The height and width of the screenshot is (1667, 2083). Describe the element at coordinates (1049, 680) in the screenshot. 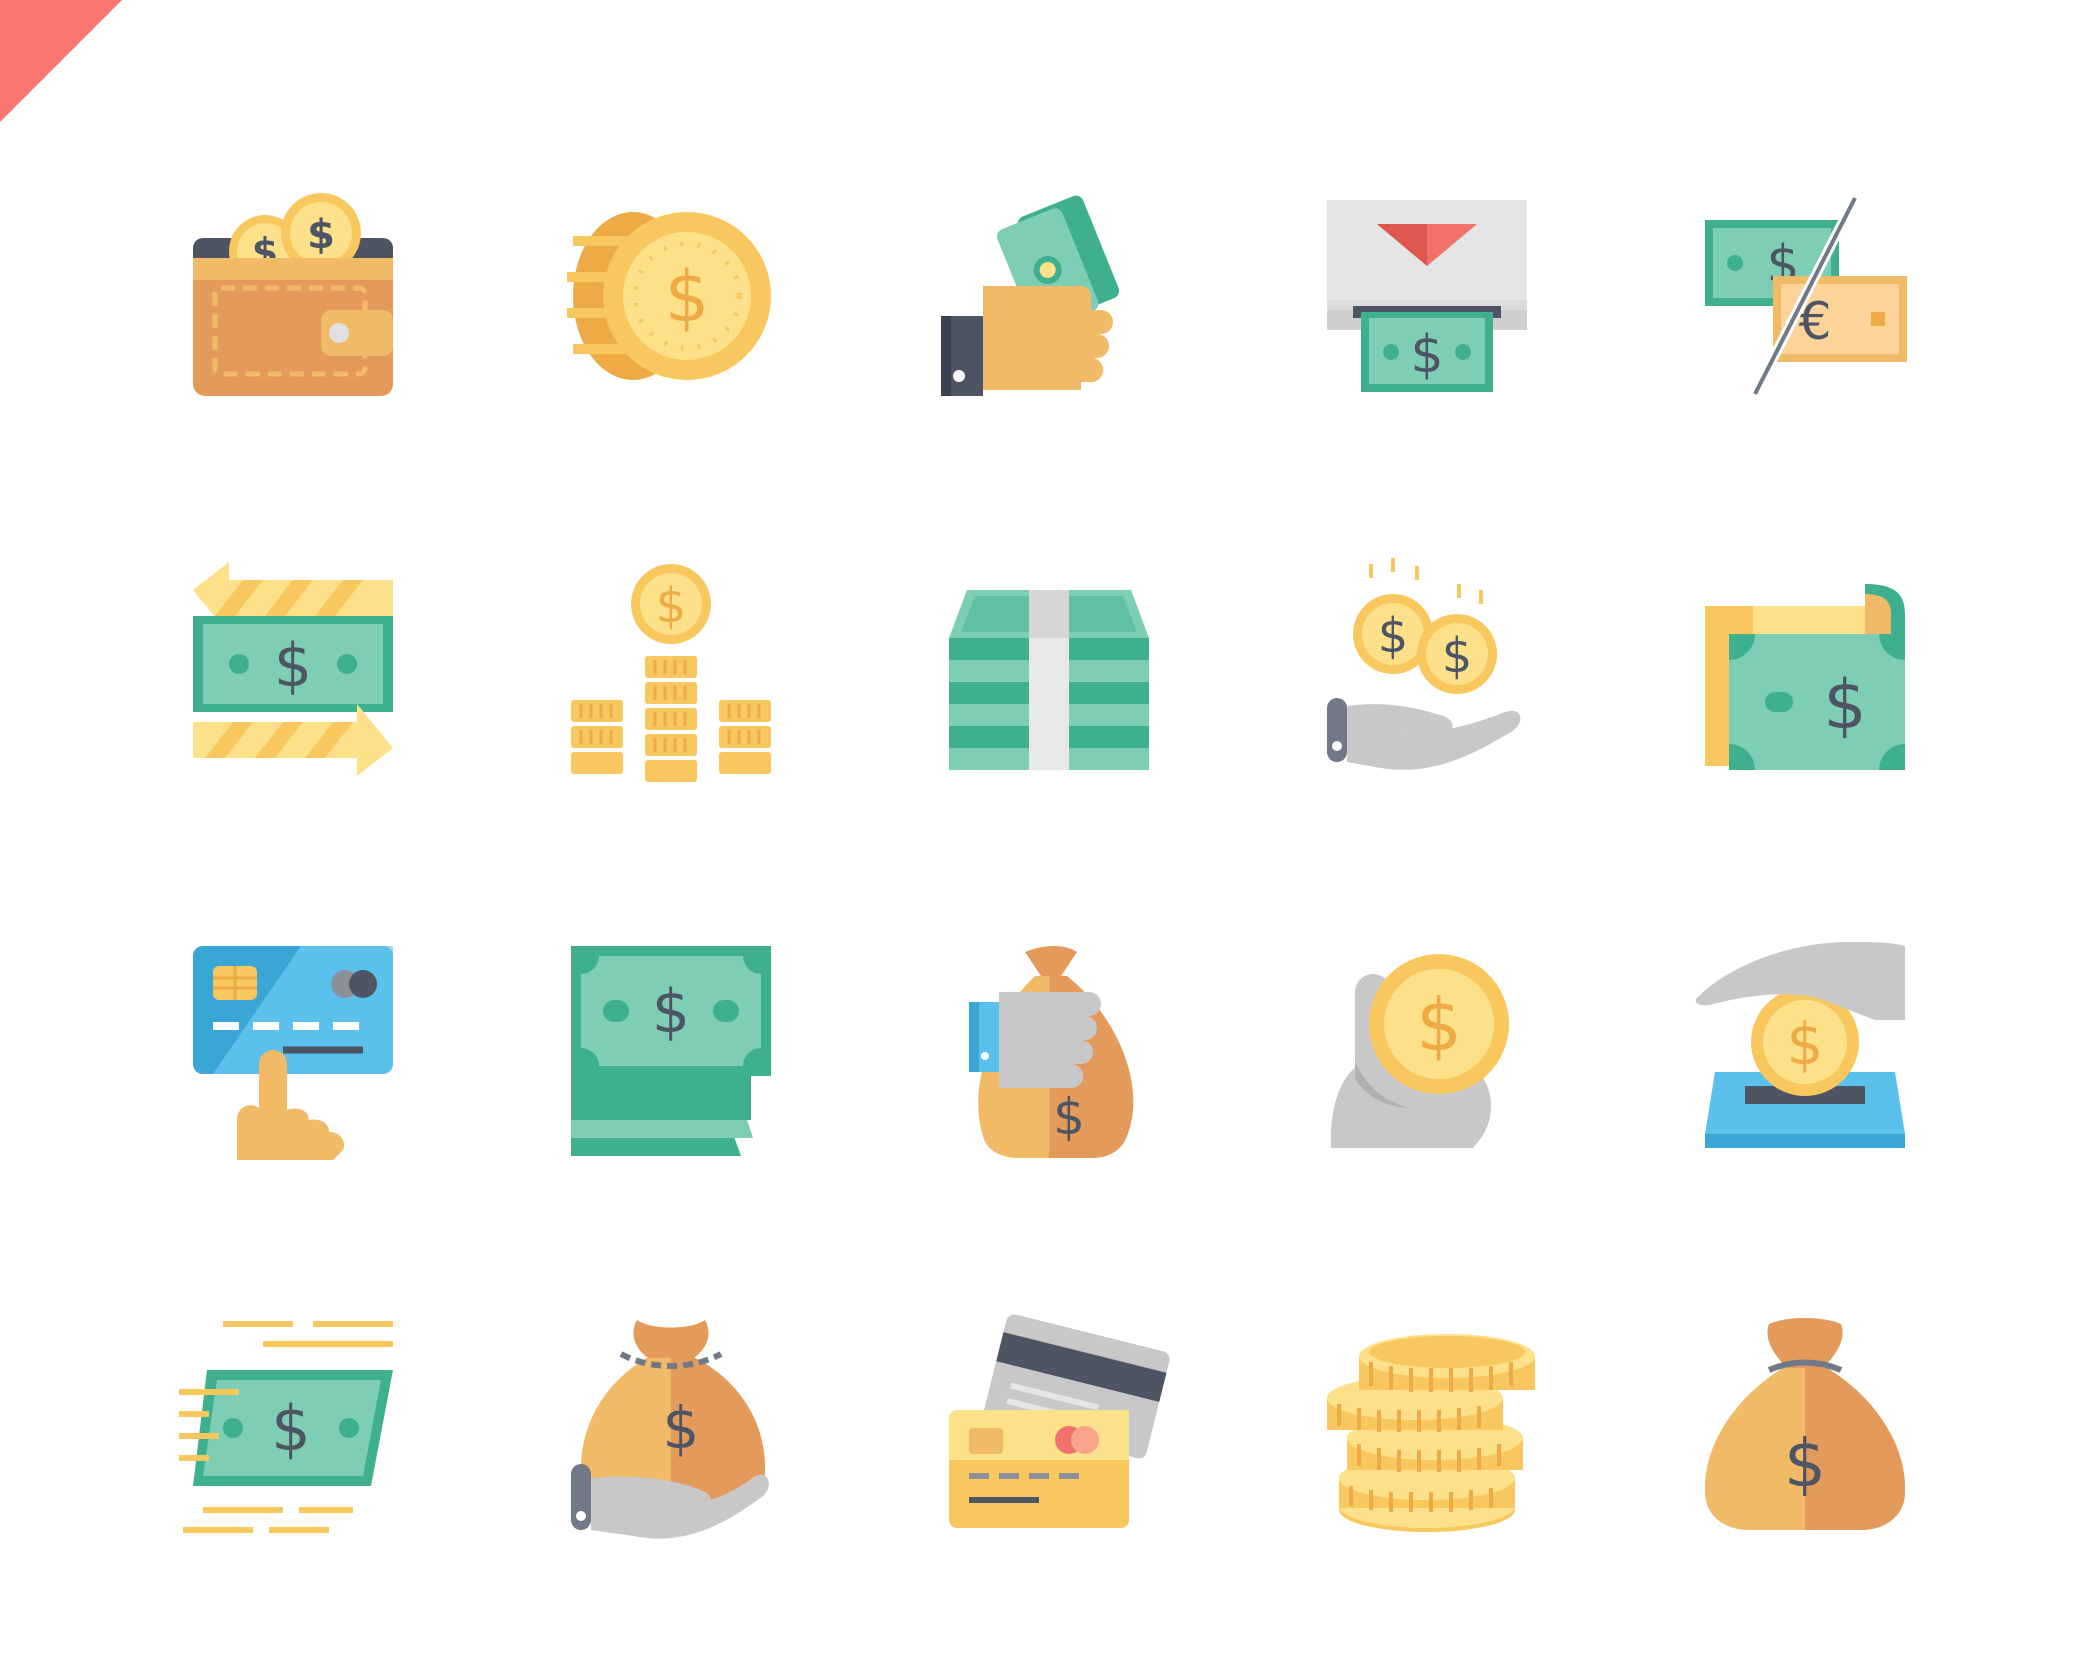

I see `banknote-bundle-icon` at that location.